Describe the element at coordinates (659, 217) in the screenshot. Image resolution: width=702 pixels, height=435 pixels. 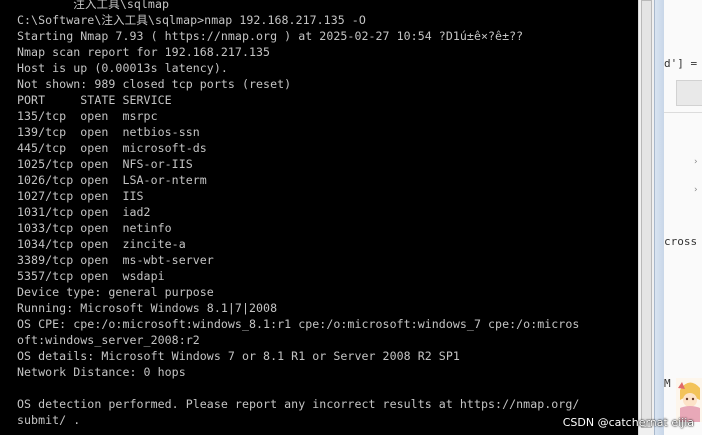
I see `window-frame-border` at that location.